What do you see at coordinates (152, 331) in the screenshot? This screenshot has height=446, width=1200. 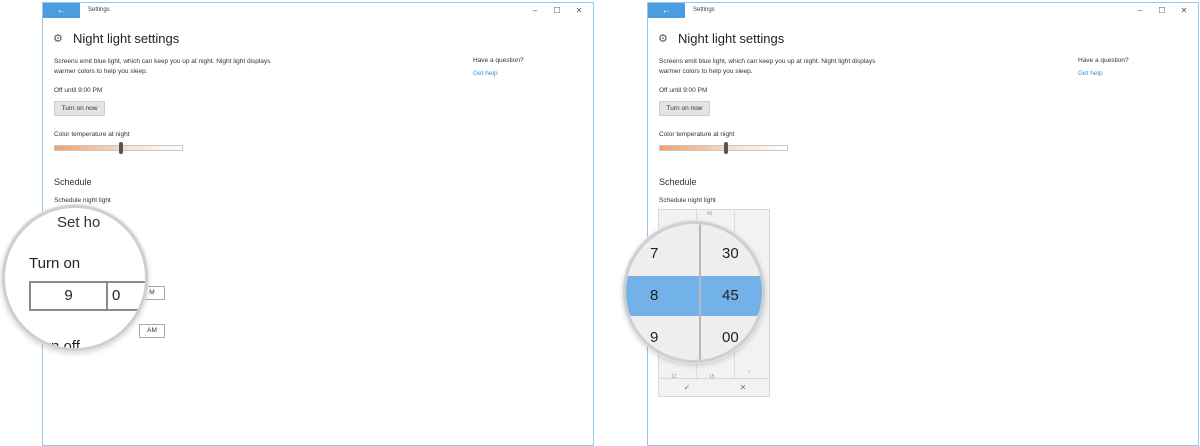 I see `turn-off-ampm-field: AM` at bounding box center [152, 331].